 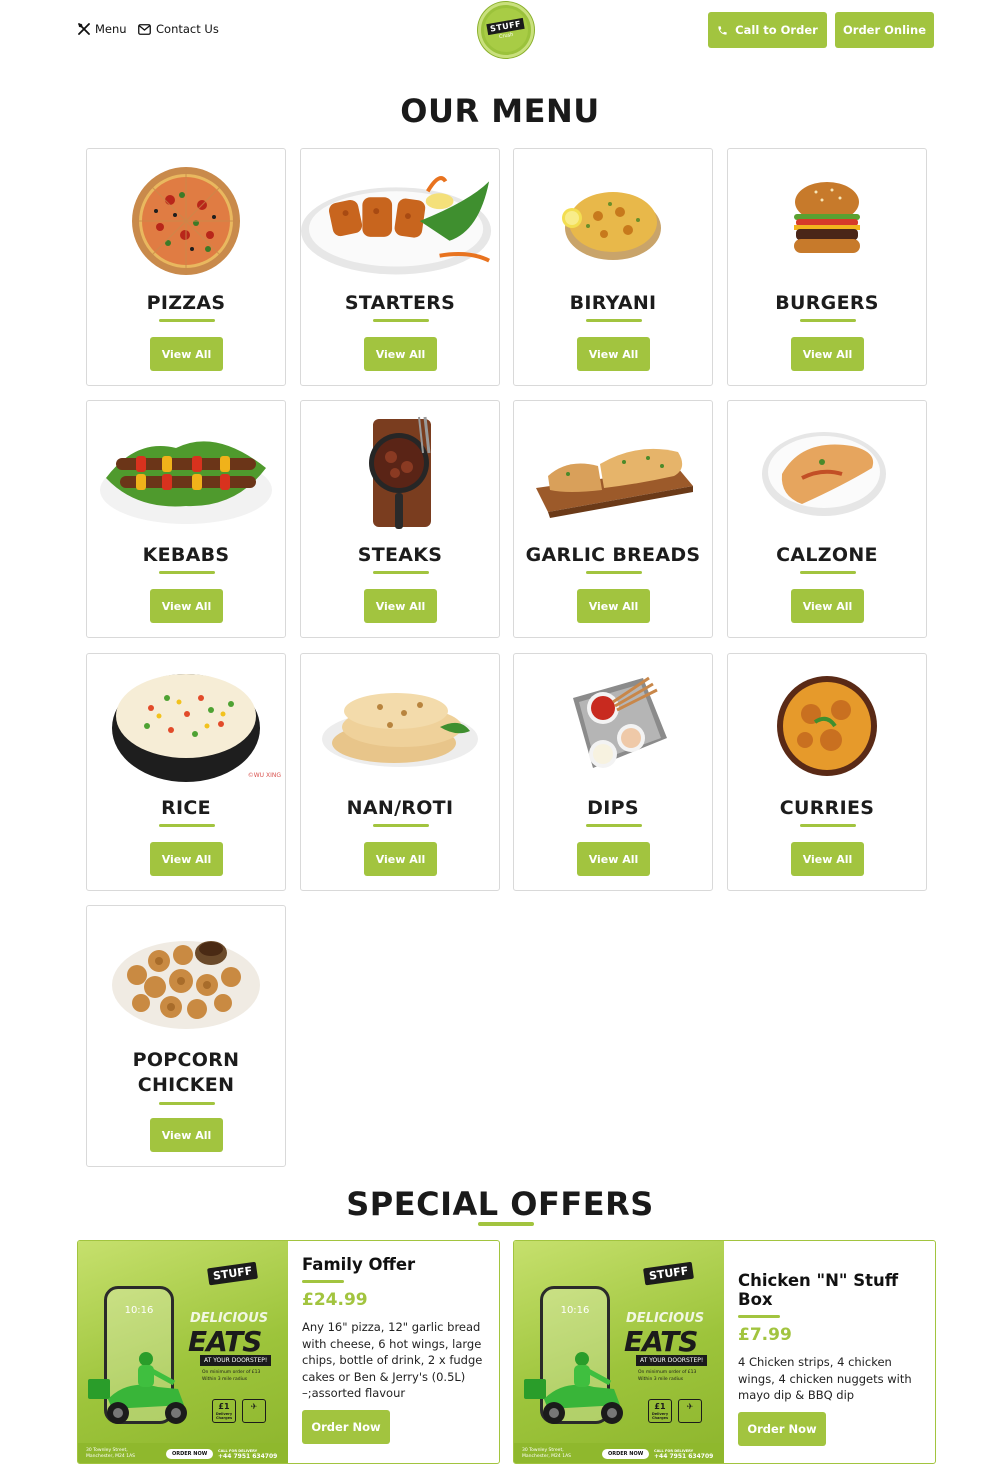 What do you see at coordinates (400, 772) in the screenshot?
I see `menu-card: NAN/ROTI View All` at bounding box center [400, 772].